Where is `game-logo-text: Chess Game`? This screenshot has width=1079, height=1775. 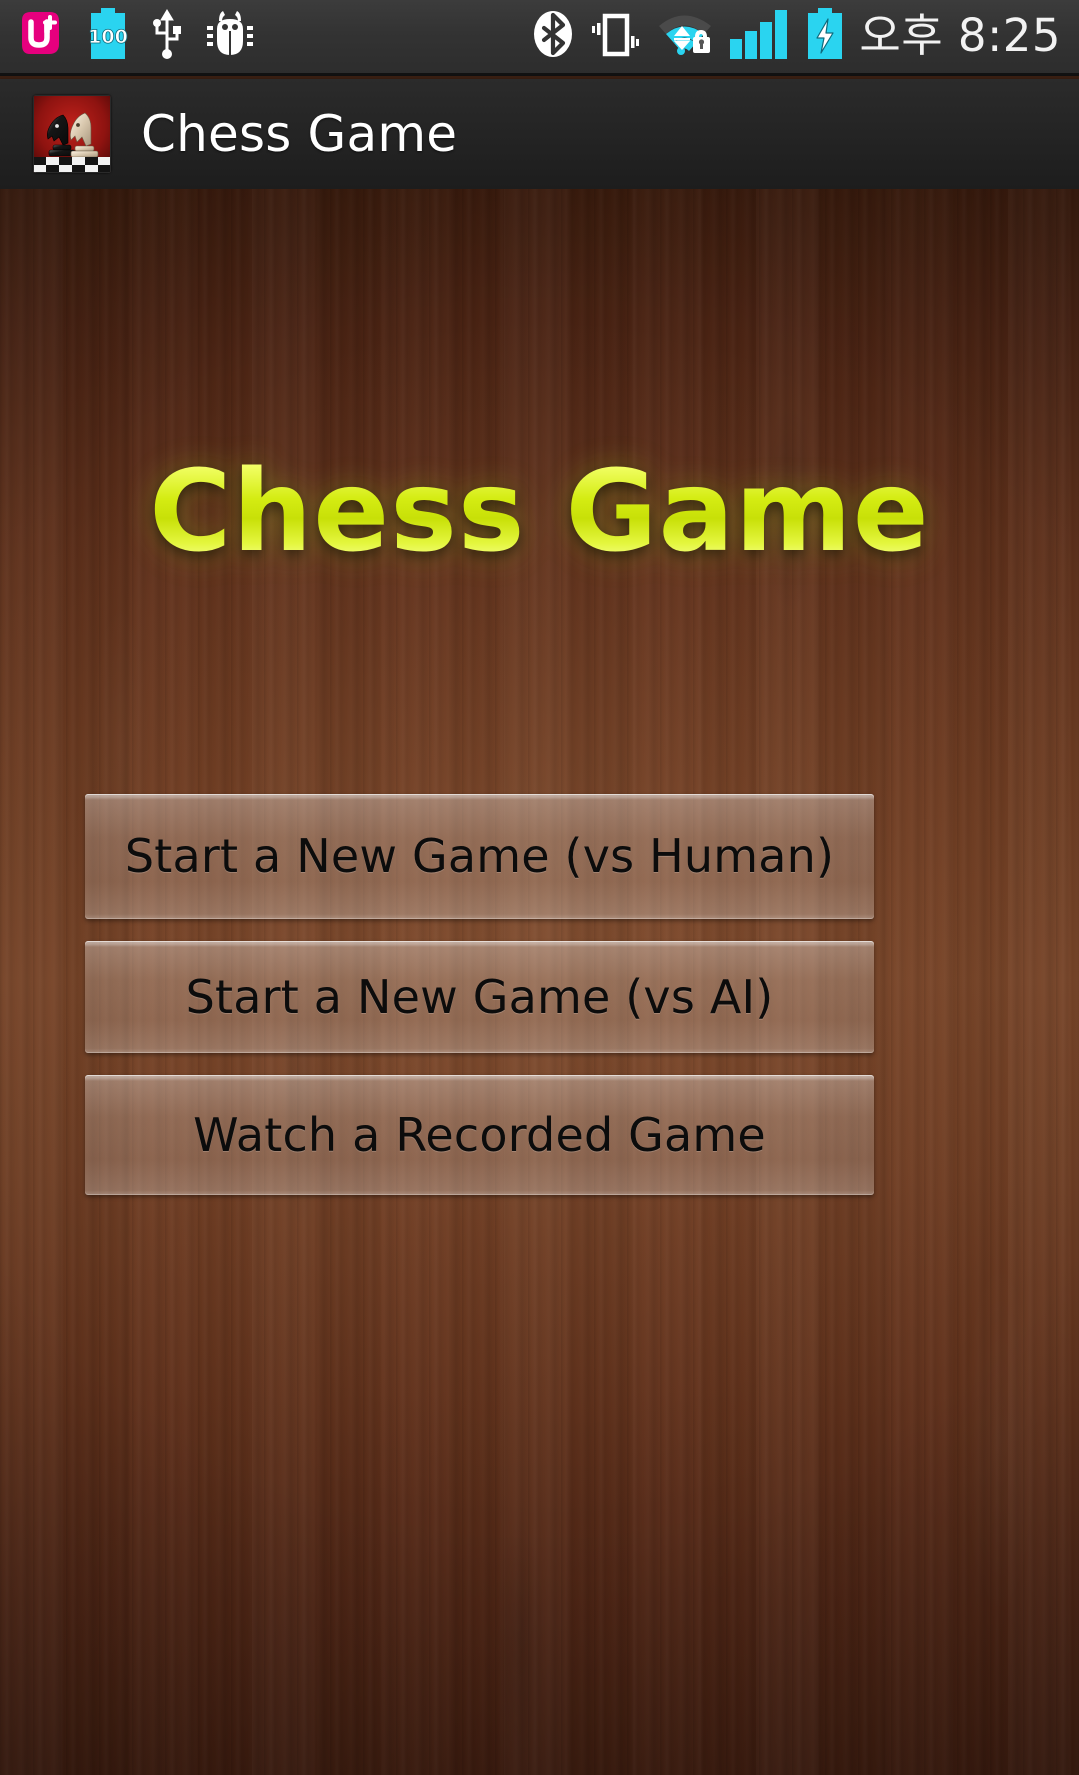 game-logo-text: Chess Game is located at coordinates (539, 512).